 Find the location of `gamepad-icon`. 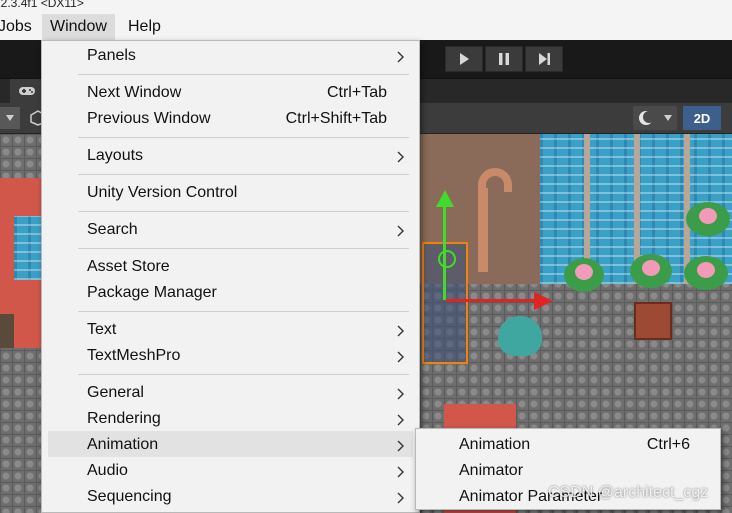

gamepad-icon is located at coordinates (27, 91).